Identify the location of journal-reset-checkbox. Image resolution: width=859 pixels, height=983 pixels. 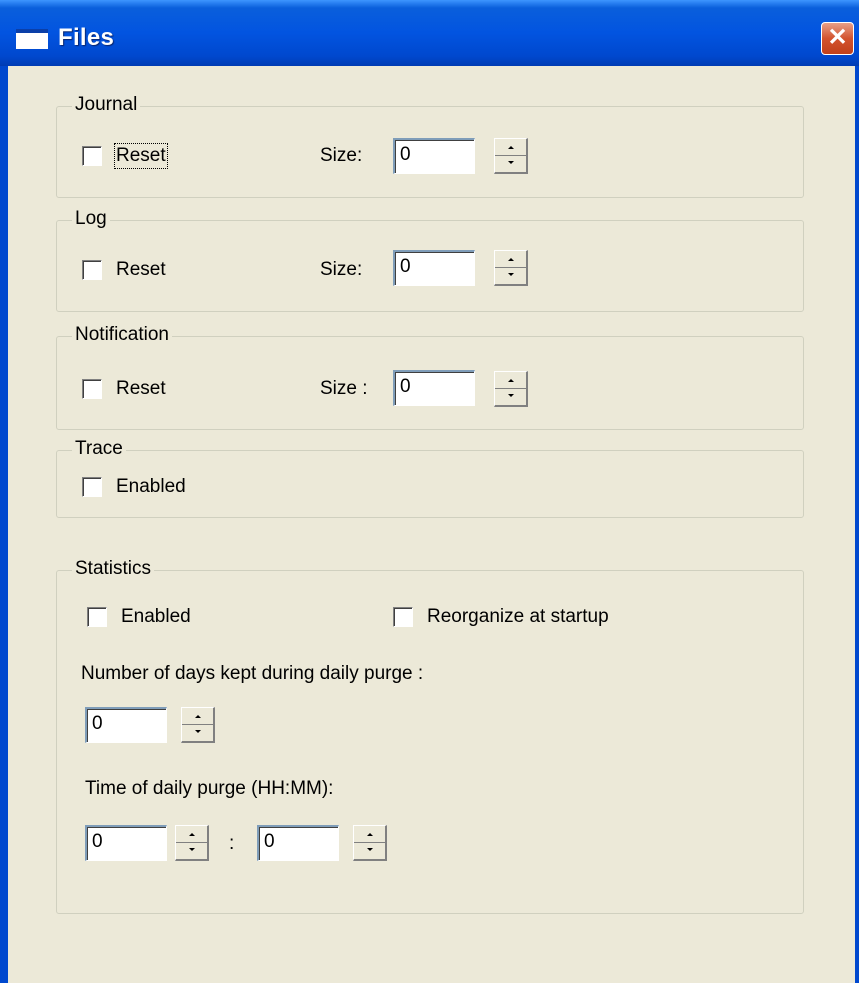
(92, 156).